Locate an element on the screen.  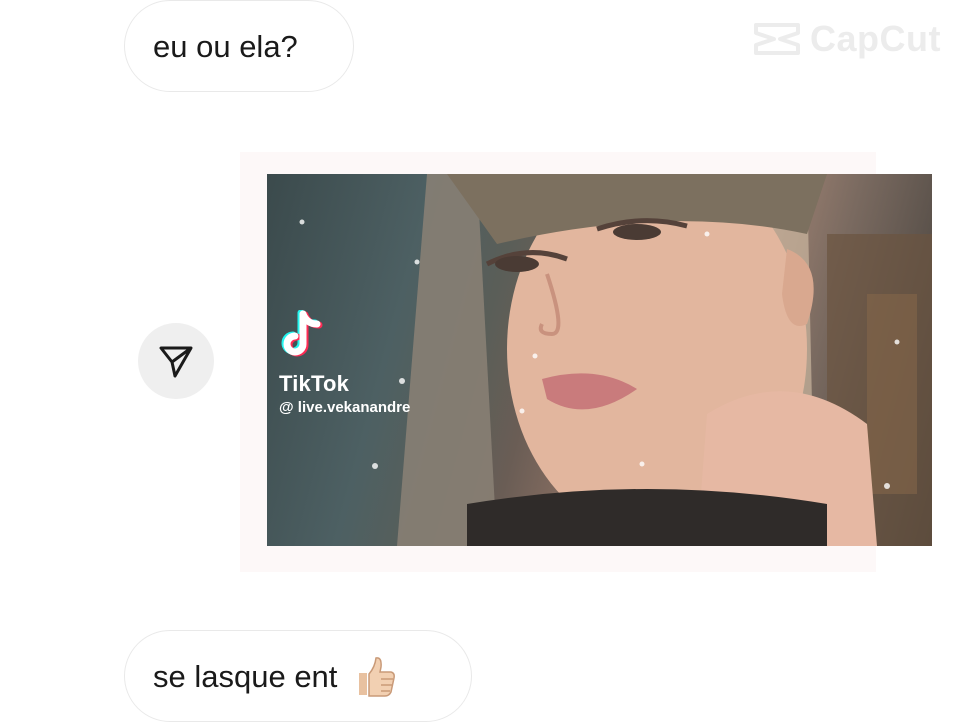
tiktok-handle: @ live.vekanandre is located at coordinates (345, 407).